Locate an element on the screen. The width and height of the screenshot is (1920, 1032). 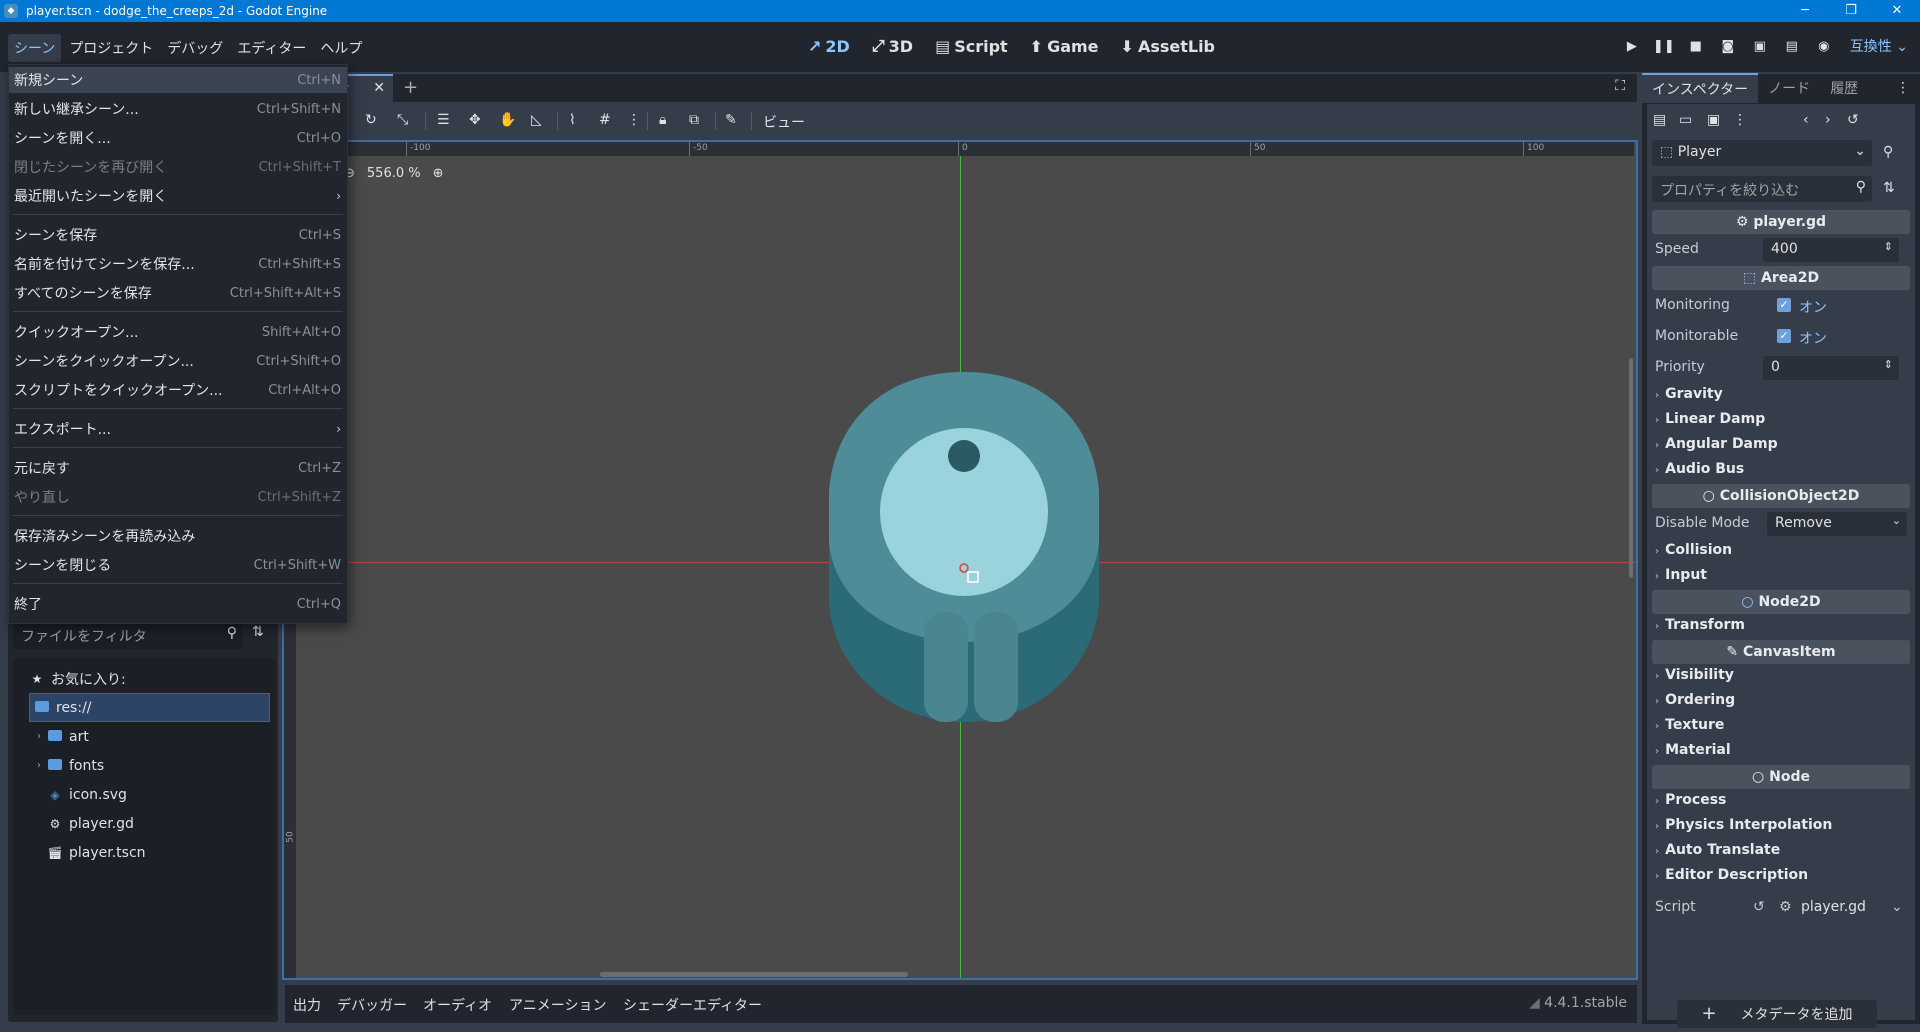
menu-item-export: エクスポート... › is located at coordinates (178, 429).